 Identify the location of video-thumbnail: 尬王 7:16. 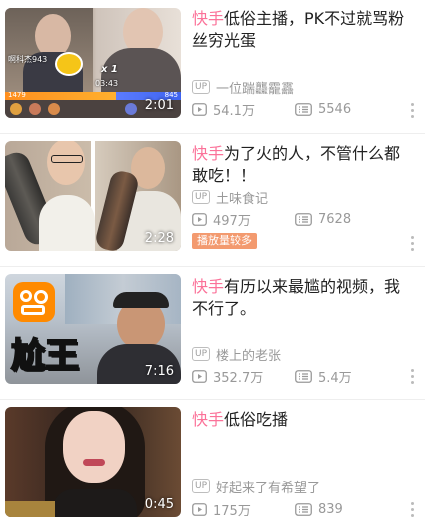
(93, 329).